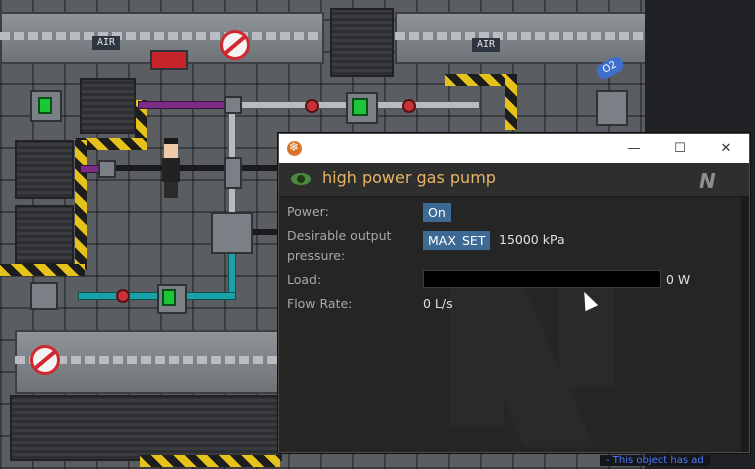 This screenshot has height=469, width=755. Describe the element at coordinates (678, 279) in the screenshot. I see `load-value: 0 W` at that location.